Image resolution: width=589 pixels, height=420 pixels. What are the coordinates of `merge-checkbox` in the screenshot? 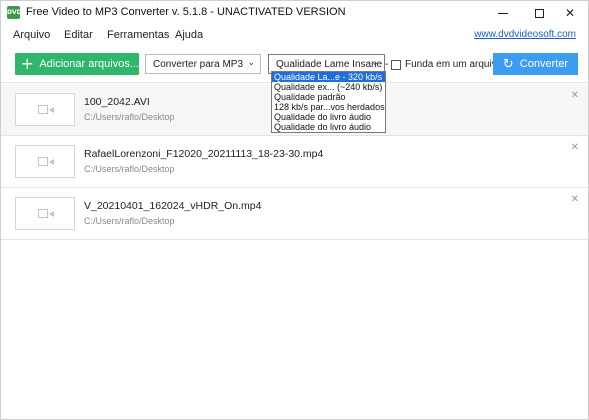 It's located at (396, 64).